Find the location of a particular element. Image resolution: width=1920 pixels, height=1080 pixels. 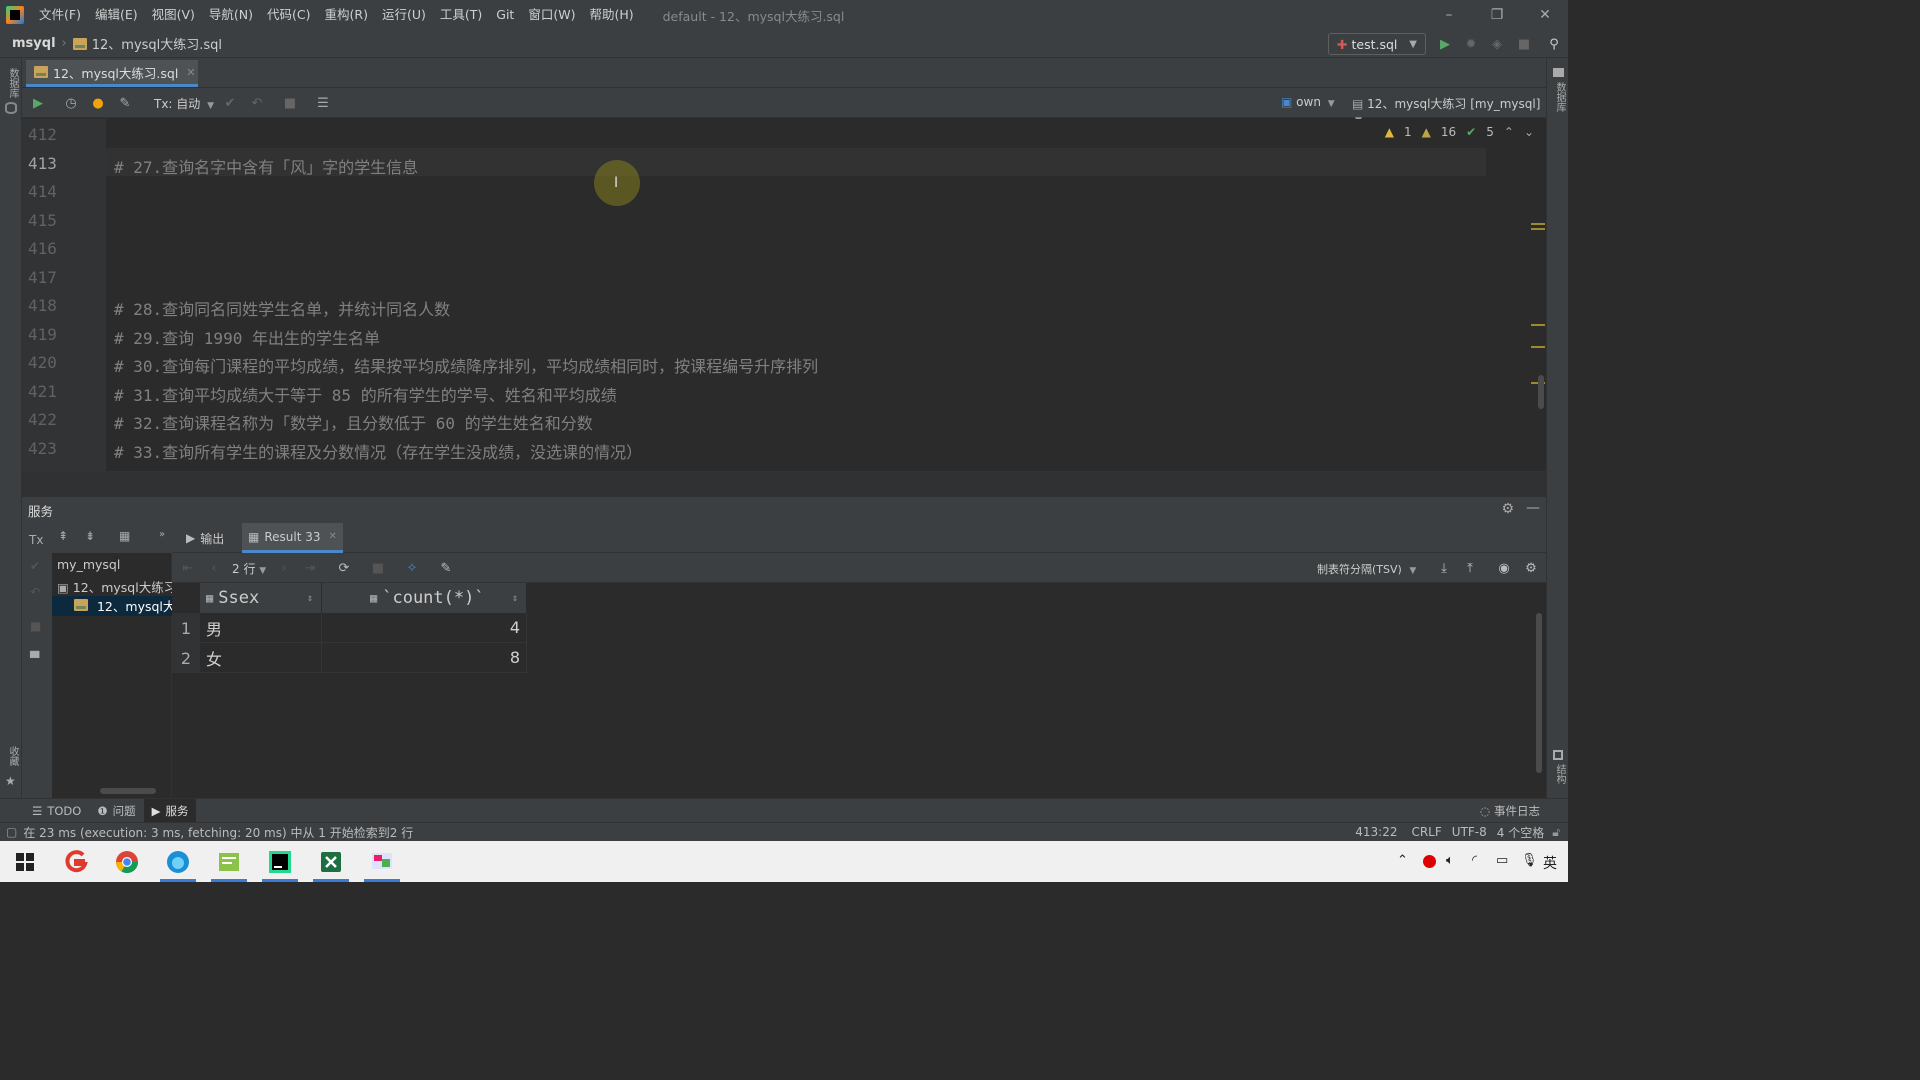

export-format-select: 制表符分隔(TSV) ▼ is located at coordinates (1366, 569).